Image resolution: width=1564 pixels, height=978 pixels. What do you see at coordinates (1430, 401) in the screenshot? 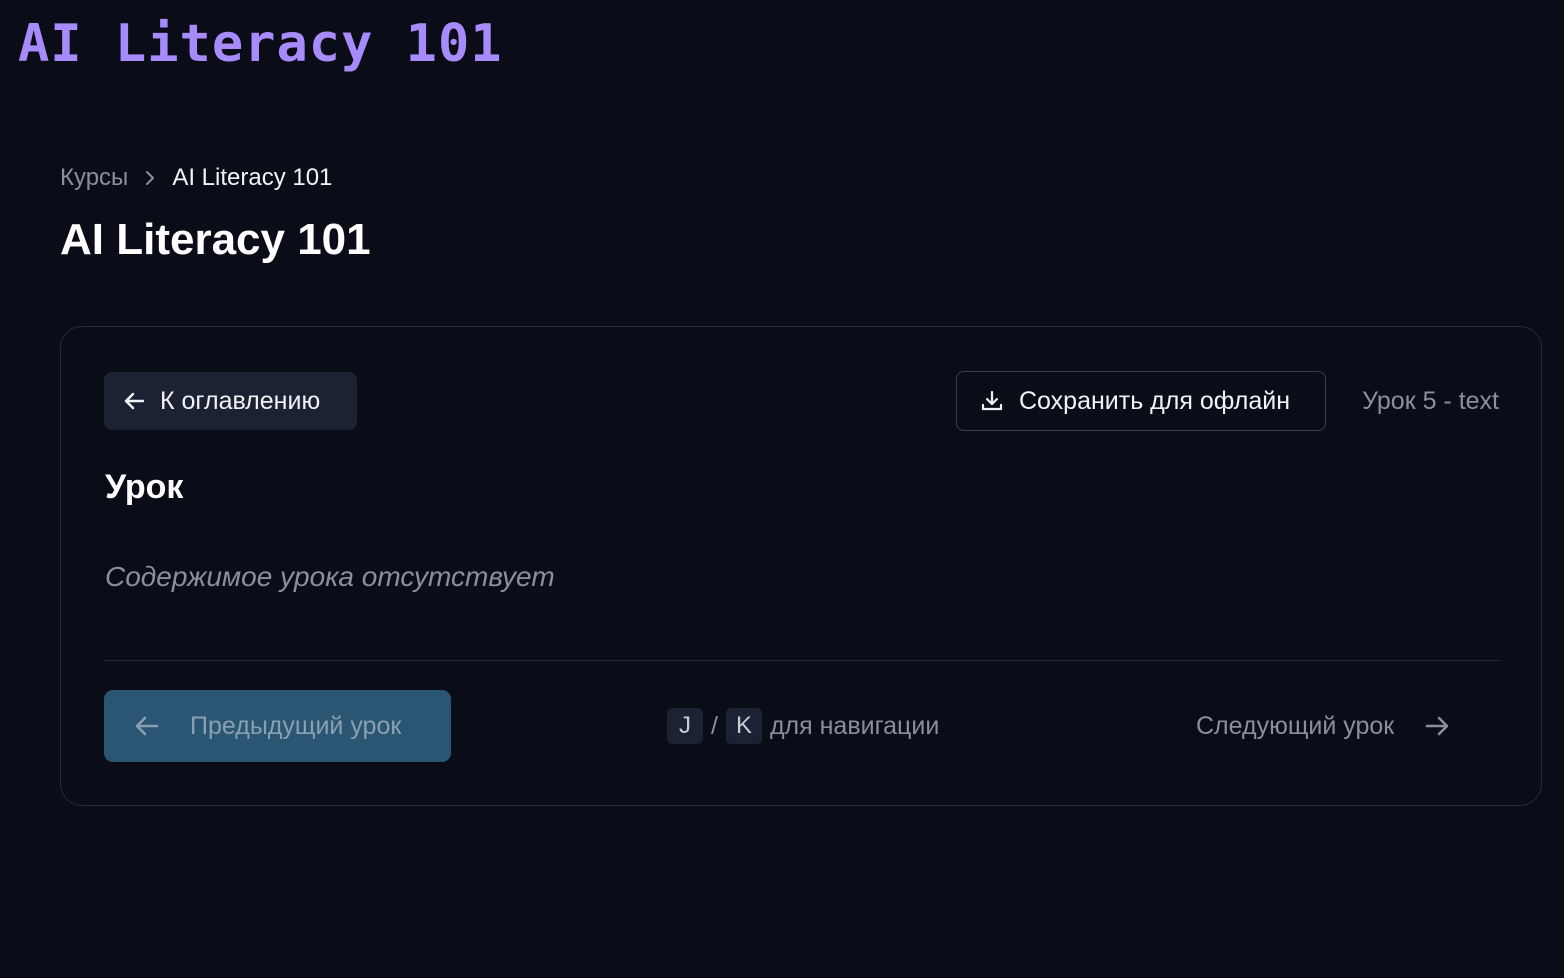
I see `lesson-meta: Урок 5 - text` at bounding box center [1430, 401].